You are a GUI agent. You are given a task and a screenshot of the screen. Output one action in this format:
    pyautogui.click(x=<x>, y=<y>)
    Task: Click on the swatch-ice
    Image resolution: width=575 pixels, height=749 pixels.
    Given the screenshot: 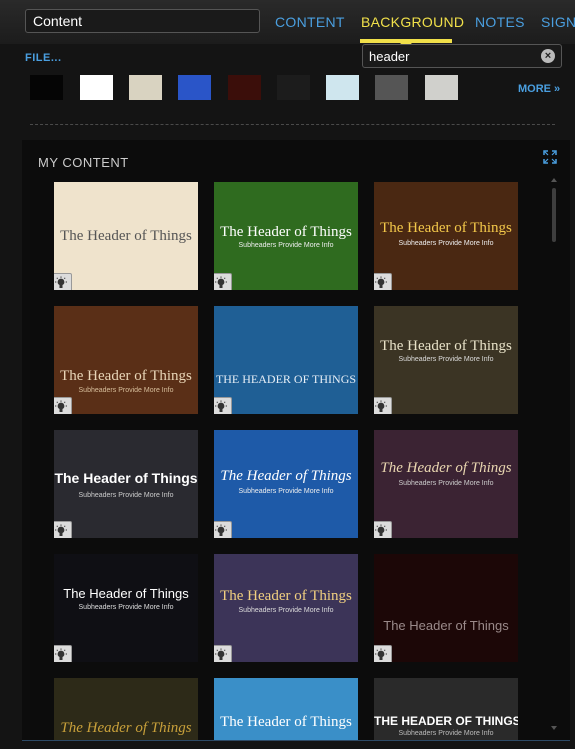 What is the action you would take?
    pyautogui.click(x=342, y=87)
    